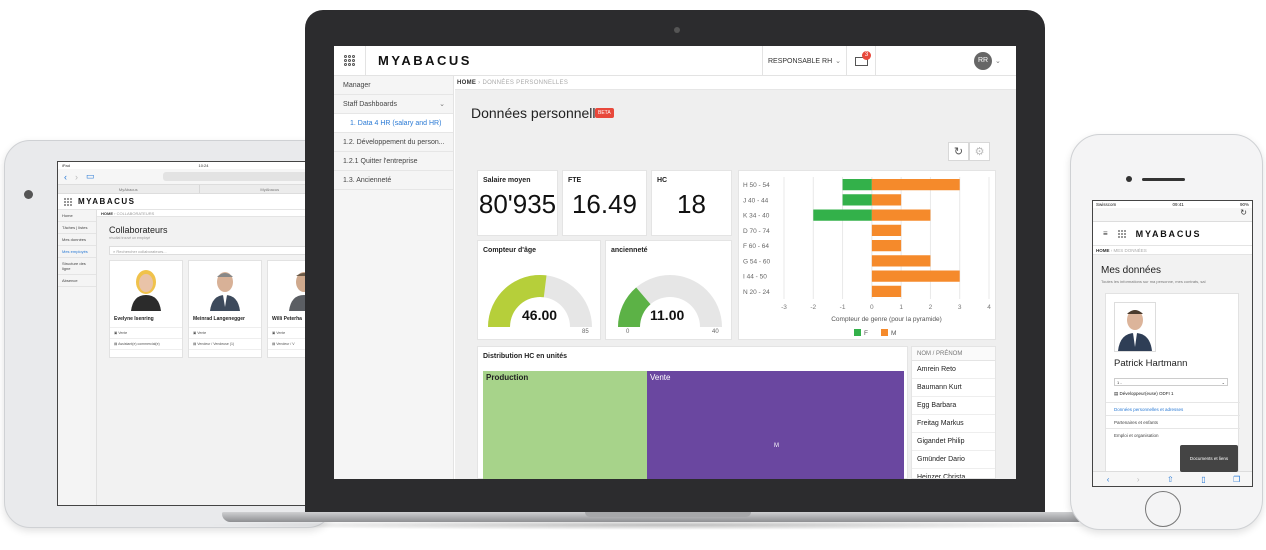  I want to click on link-partners: Partenaires et enfants, so click(1173, 421).